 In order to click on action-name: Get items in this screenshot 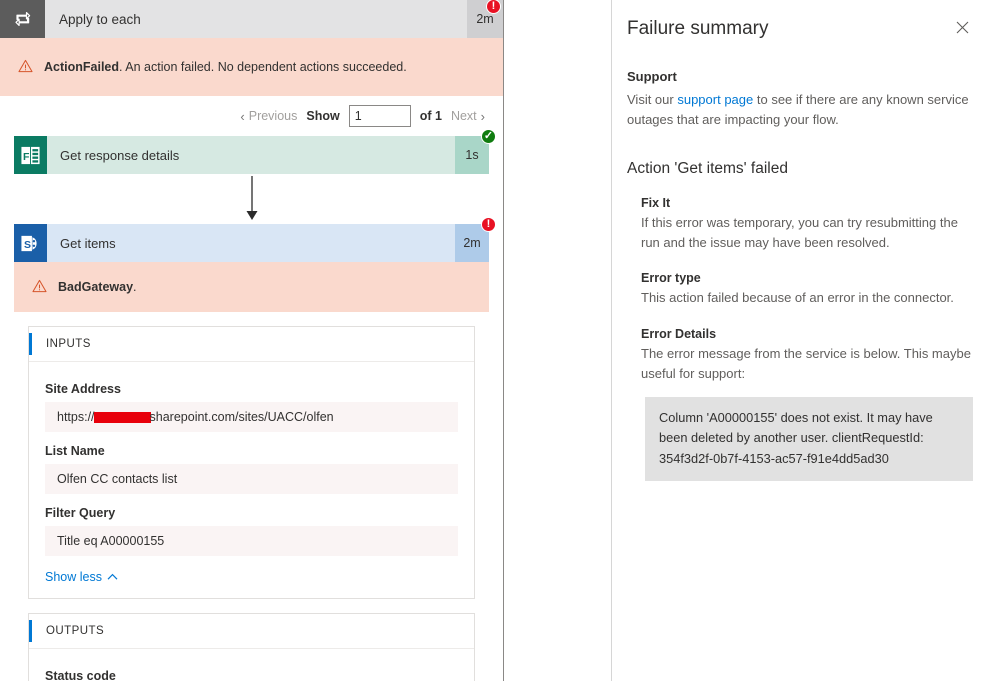, I will do `click(88, 243)`.